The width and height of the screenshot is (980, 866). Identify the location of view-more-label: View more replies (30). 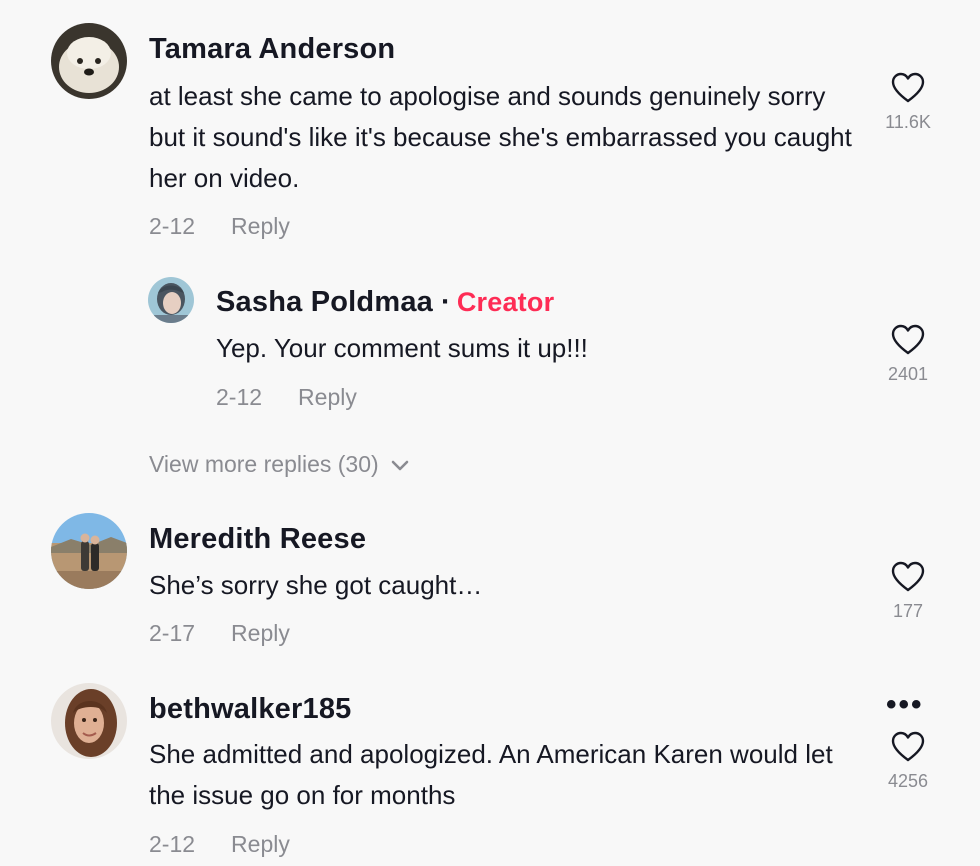
(264, 464).